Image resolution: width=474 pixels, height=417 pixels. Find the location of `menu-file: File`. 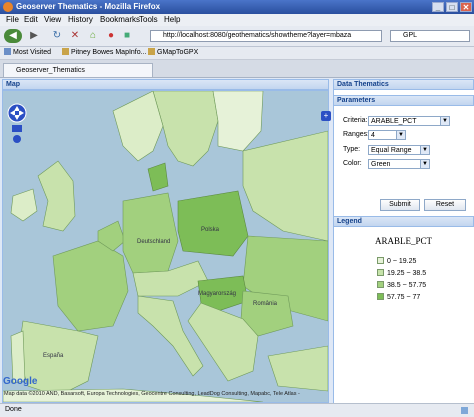

menu-file: File is located at coordinates (12, 20).